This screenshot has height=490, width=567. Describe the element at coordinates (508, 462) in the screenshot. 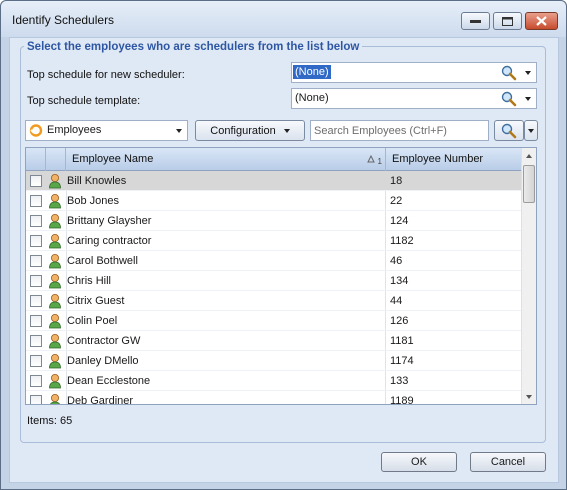

I see `cancel-button: Cancel` at that location.